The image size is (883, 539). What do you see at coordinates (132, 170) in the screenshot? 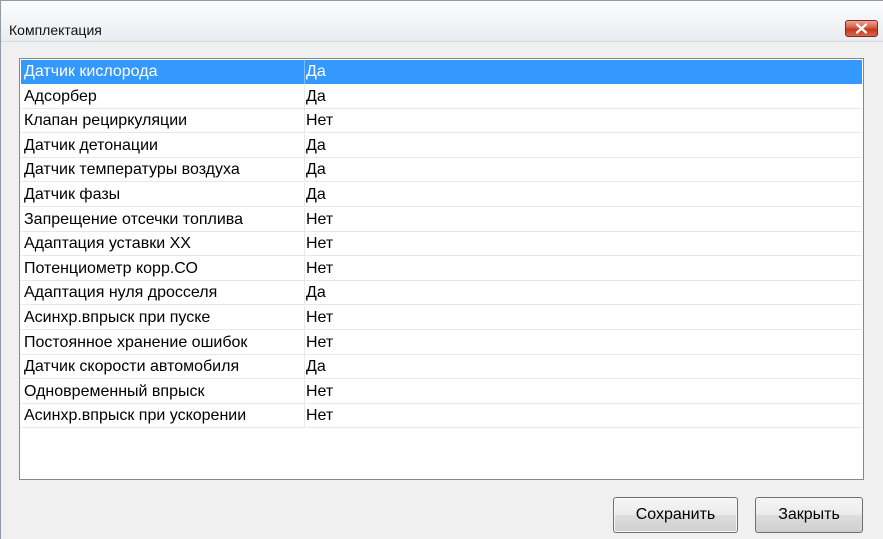
I see `option-name: Датчик температуры воздуха` at bounding box center [132, 170].